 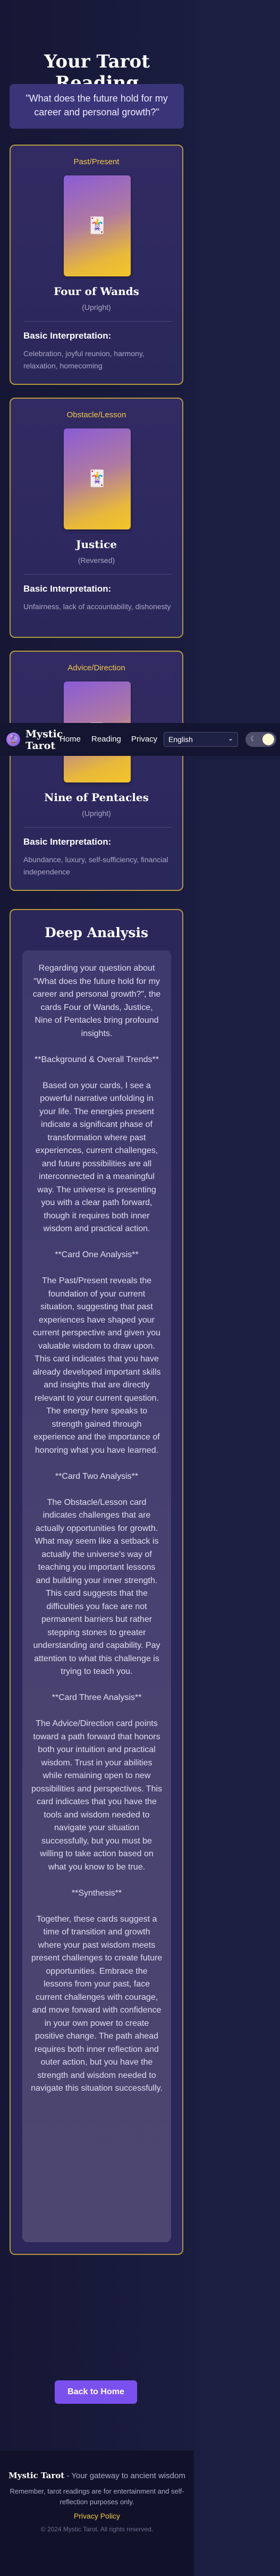 What do you see at coordinates (201, 739) in the screenshot?
I see `language-select: English ⌄` at bounding box center [201, 739].